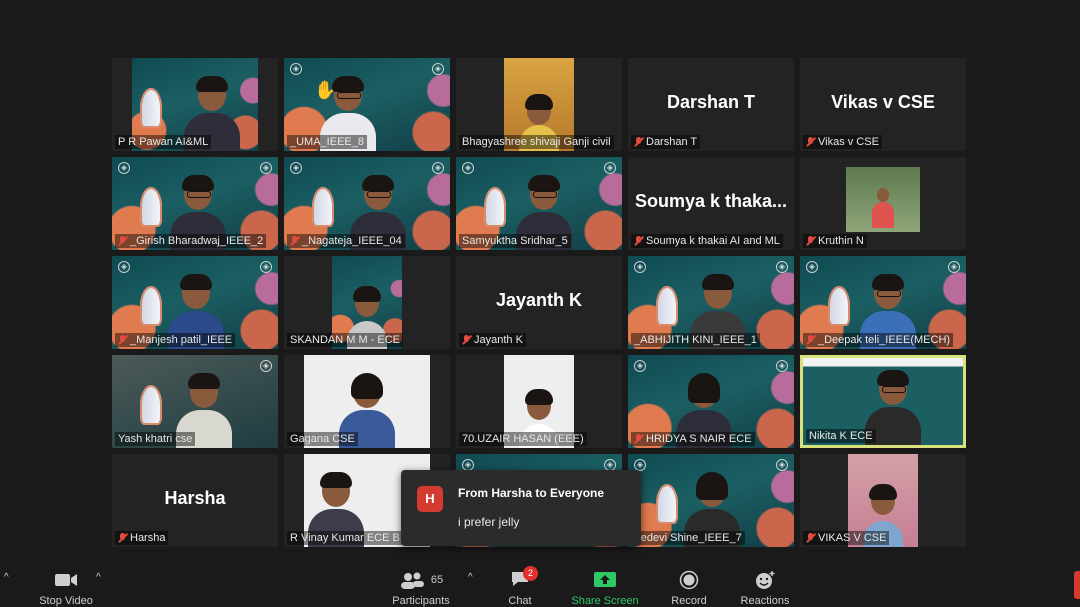  What do you see at coordinates (66, 587) in the screenshot?
I see `stop-video-button: Stop Video` at bounding box center [66, 587].